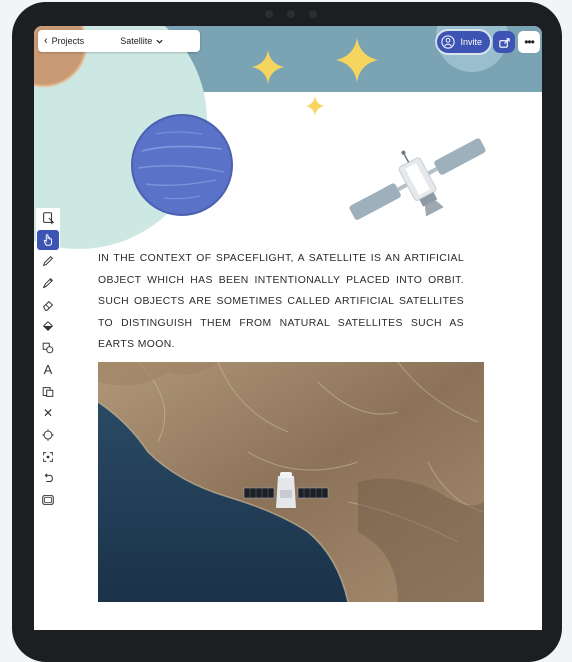 This screenshot has width=572, height=662. I want to click on eraser-icon, so click(48, 305).